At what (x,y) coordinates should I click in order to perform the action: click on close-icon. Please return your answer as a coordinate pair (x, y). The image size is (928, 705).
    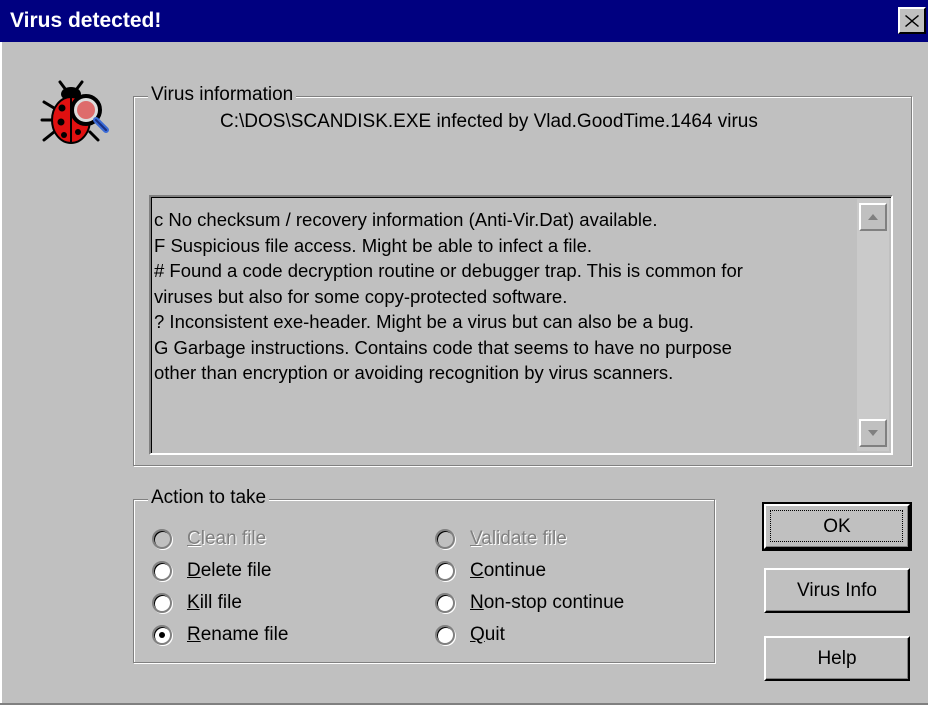
    Looking at the image, I should click on (912, 20).